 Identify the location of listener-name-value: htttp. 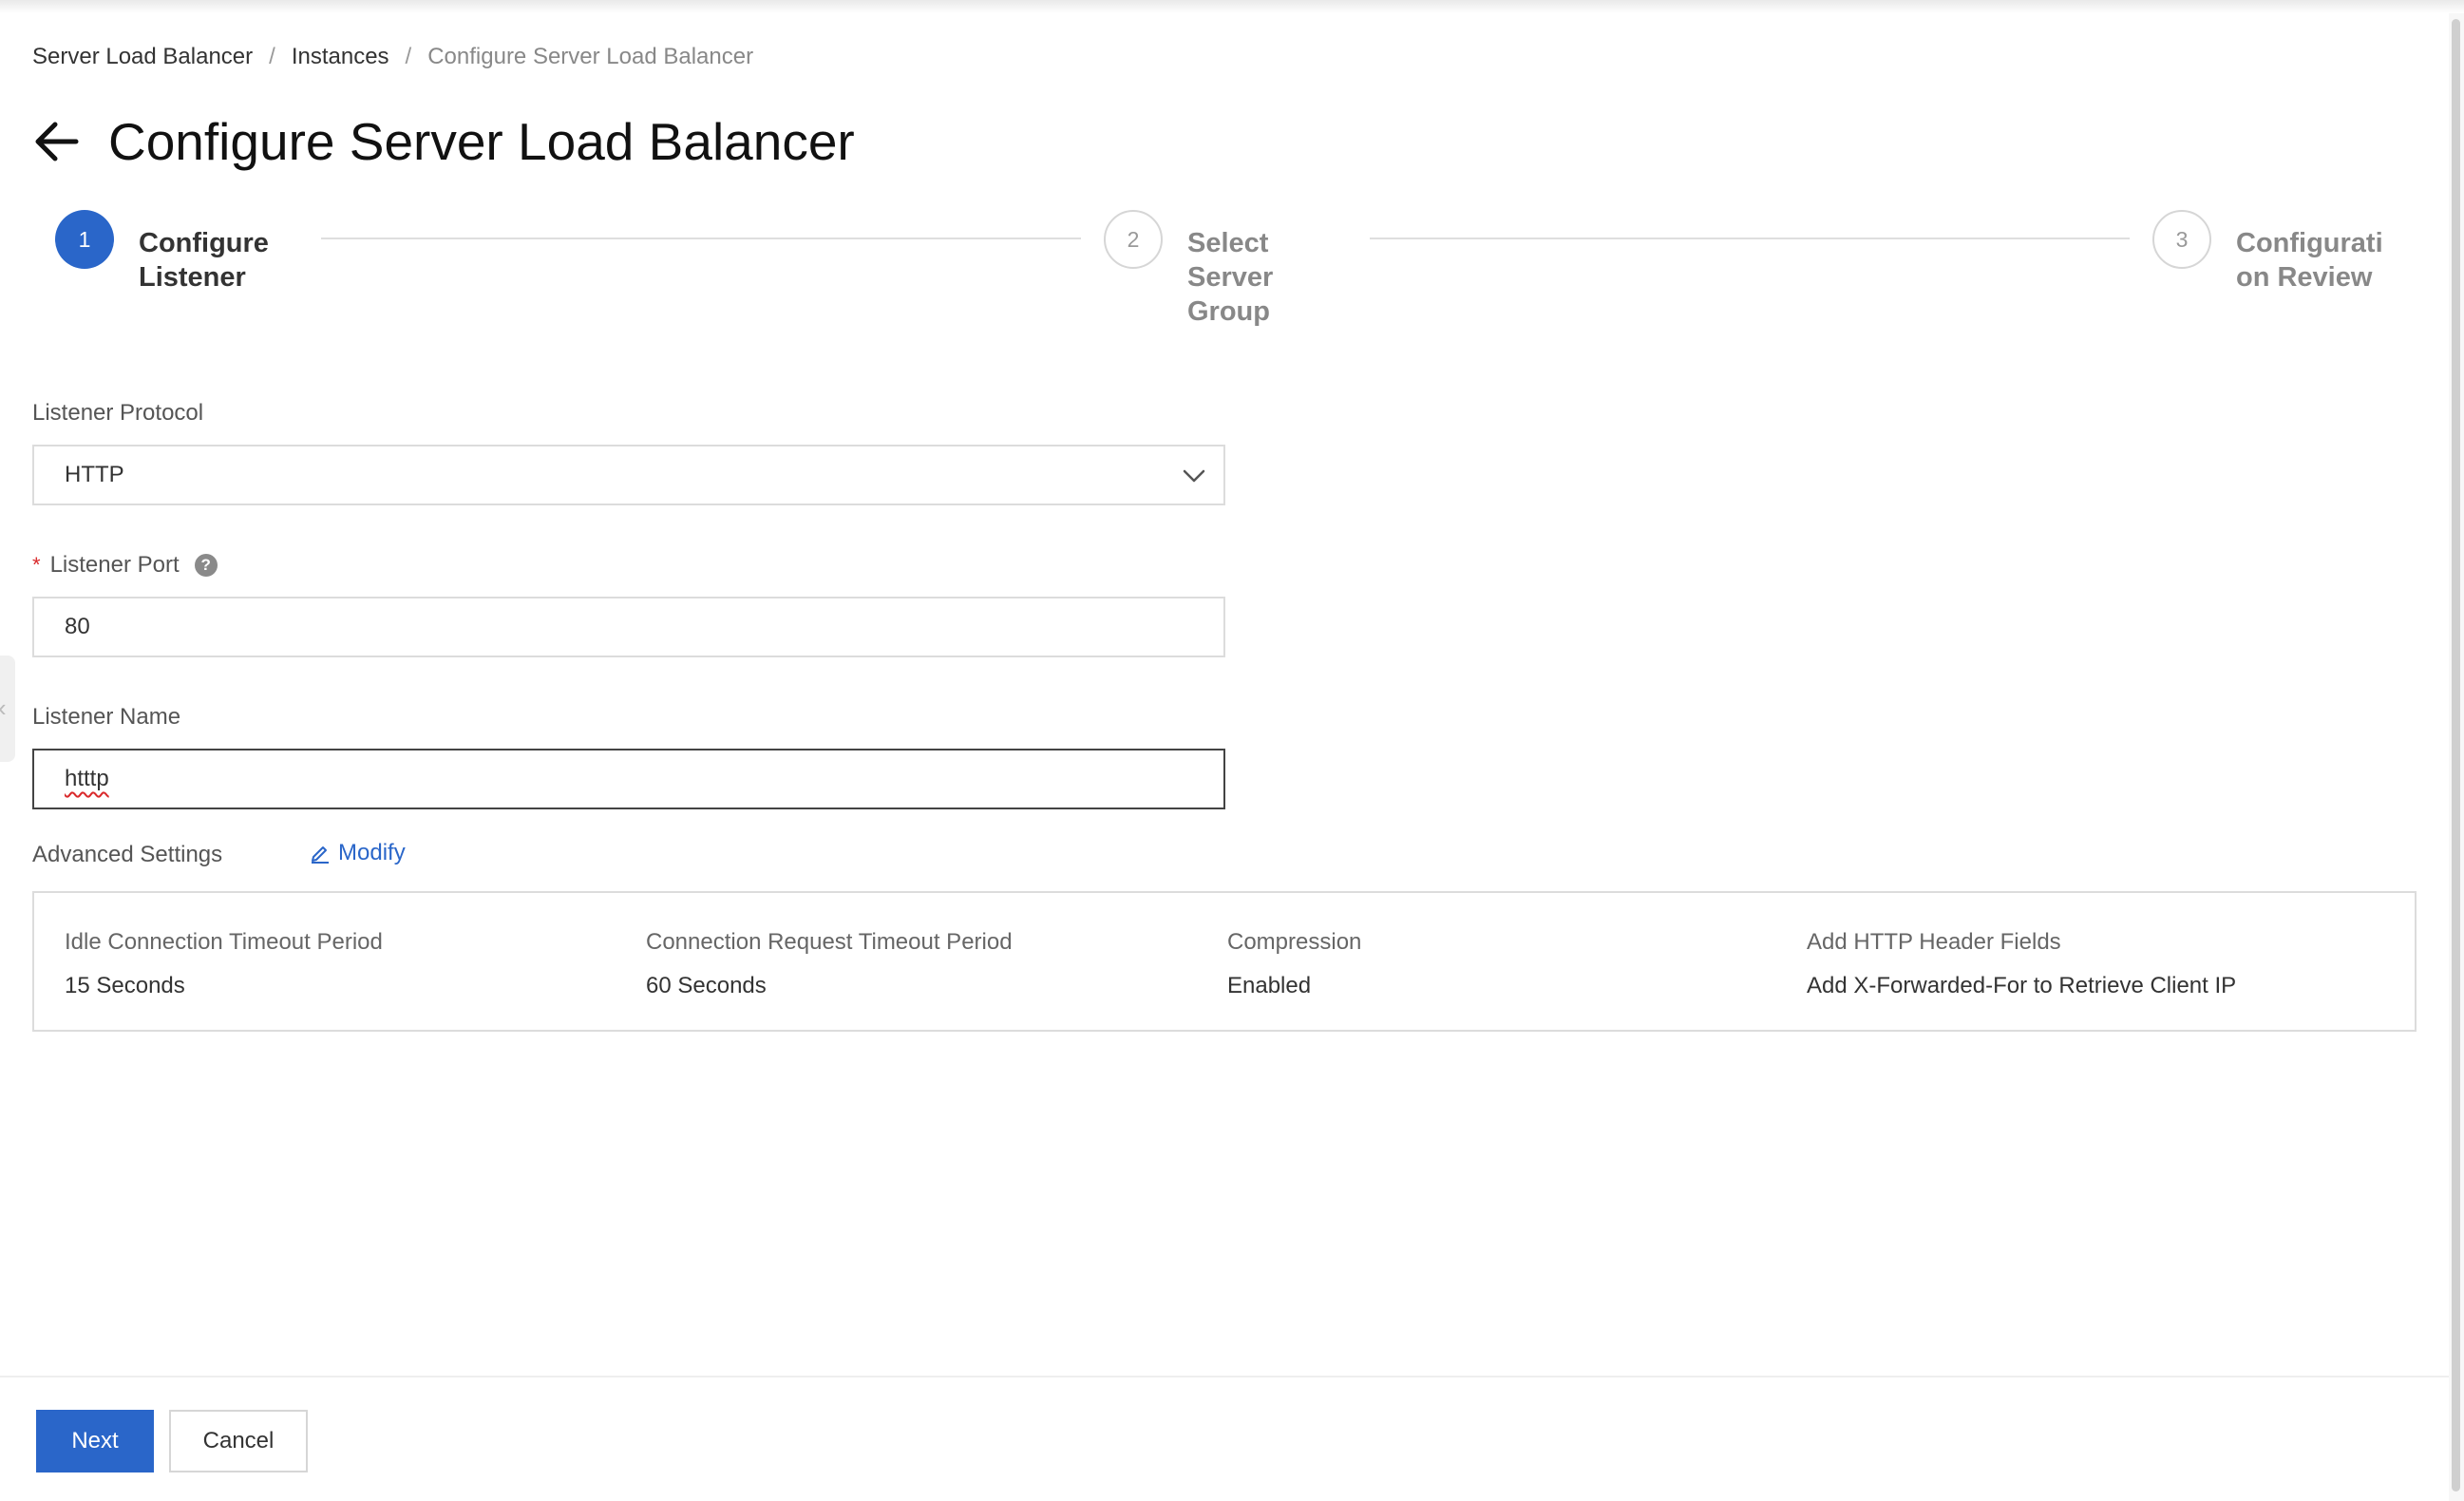
(87, 778).